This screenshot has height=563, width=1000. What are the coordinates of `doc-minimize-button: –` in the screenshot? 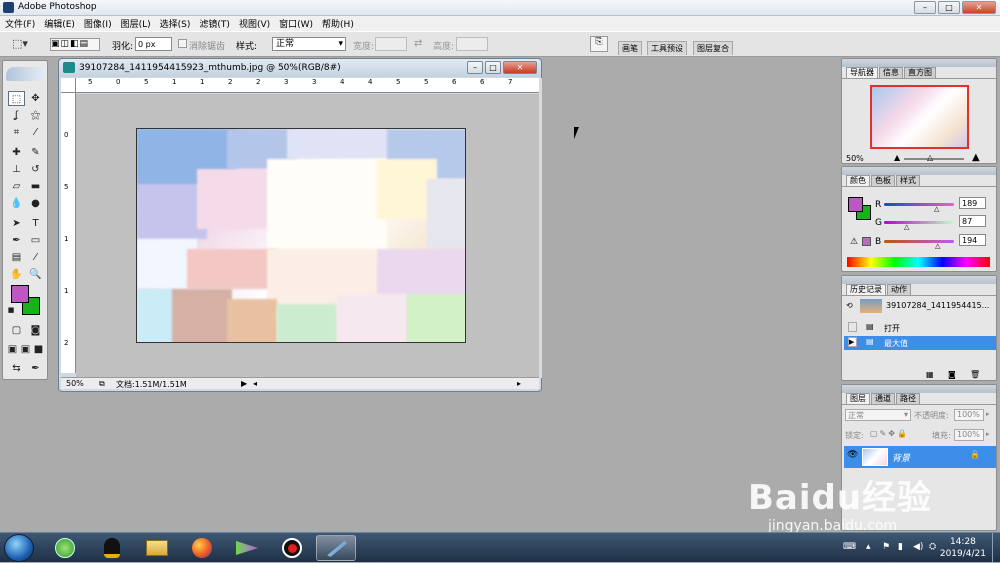 It's located at (475, 67).